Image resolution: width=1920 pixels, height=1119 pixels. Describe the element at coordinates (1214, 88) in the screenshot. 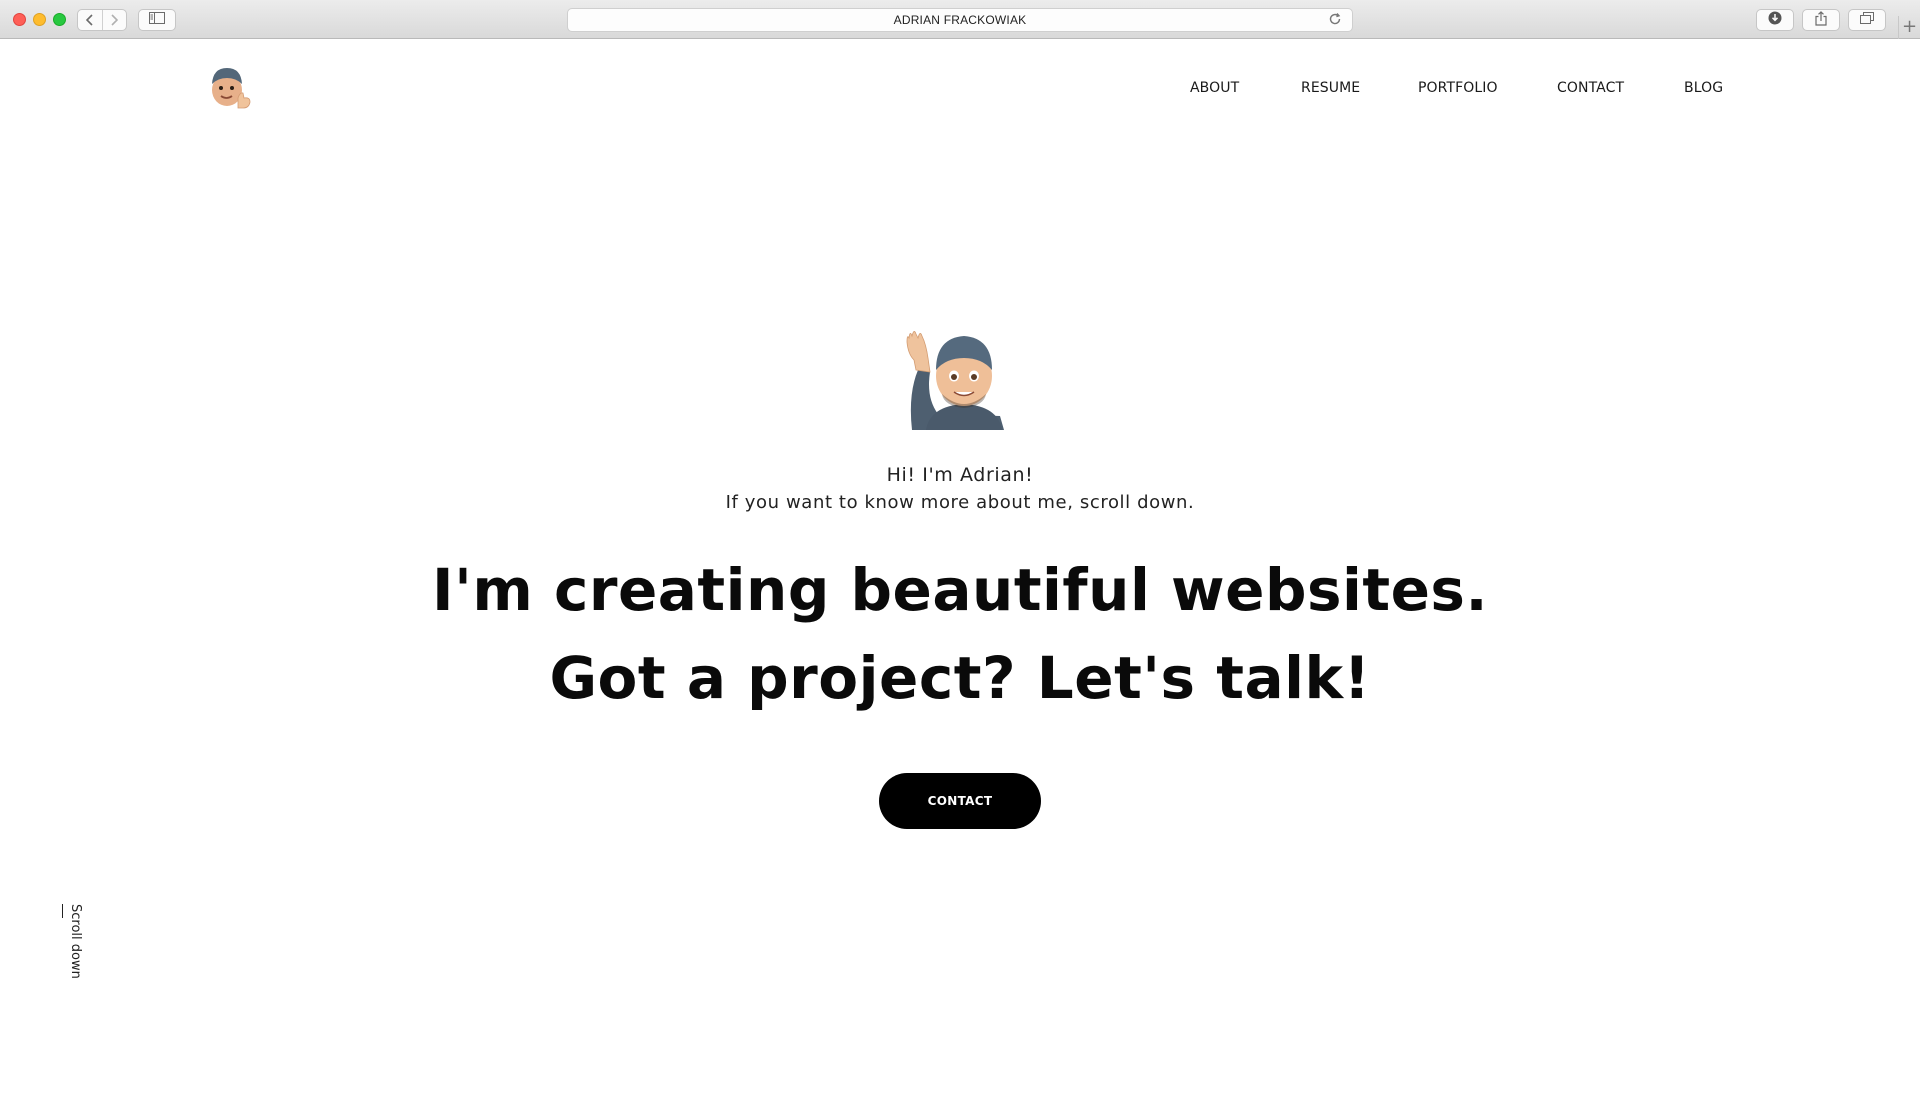

I see `nav-about: ABOUT` at that location.